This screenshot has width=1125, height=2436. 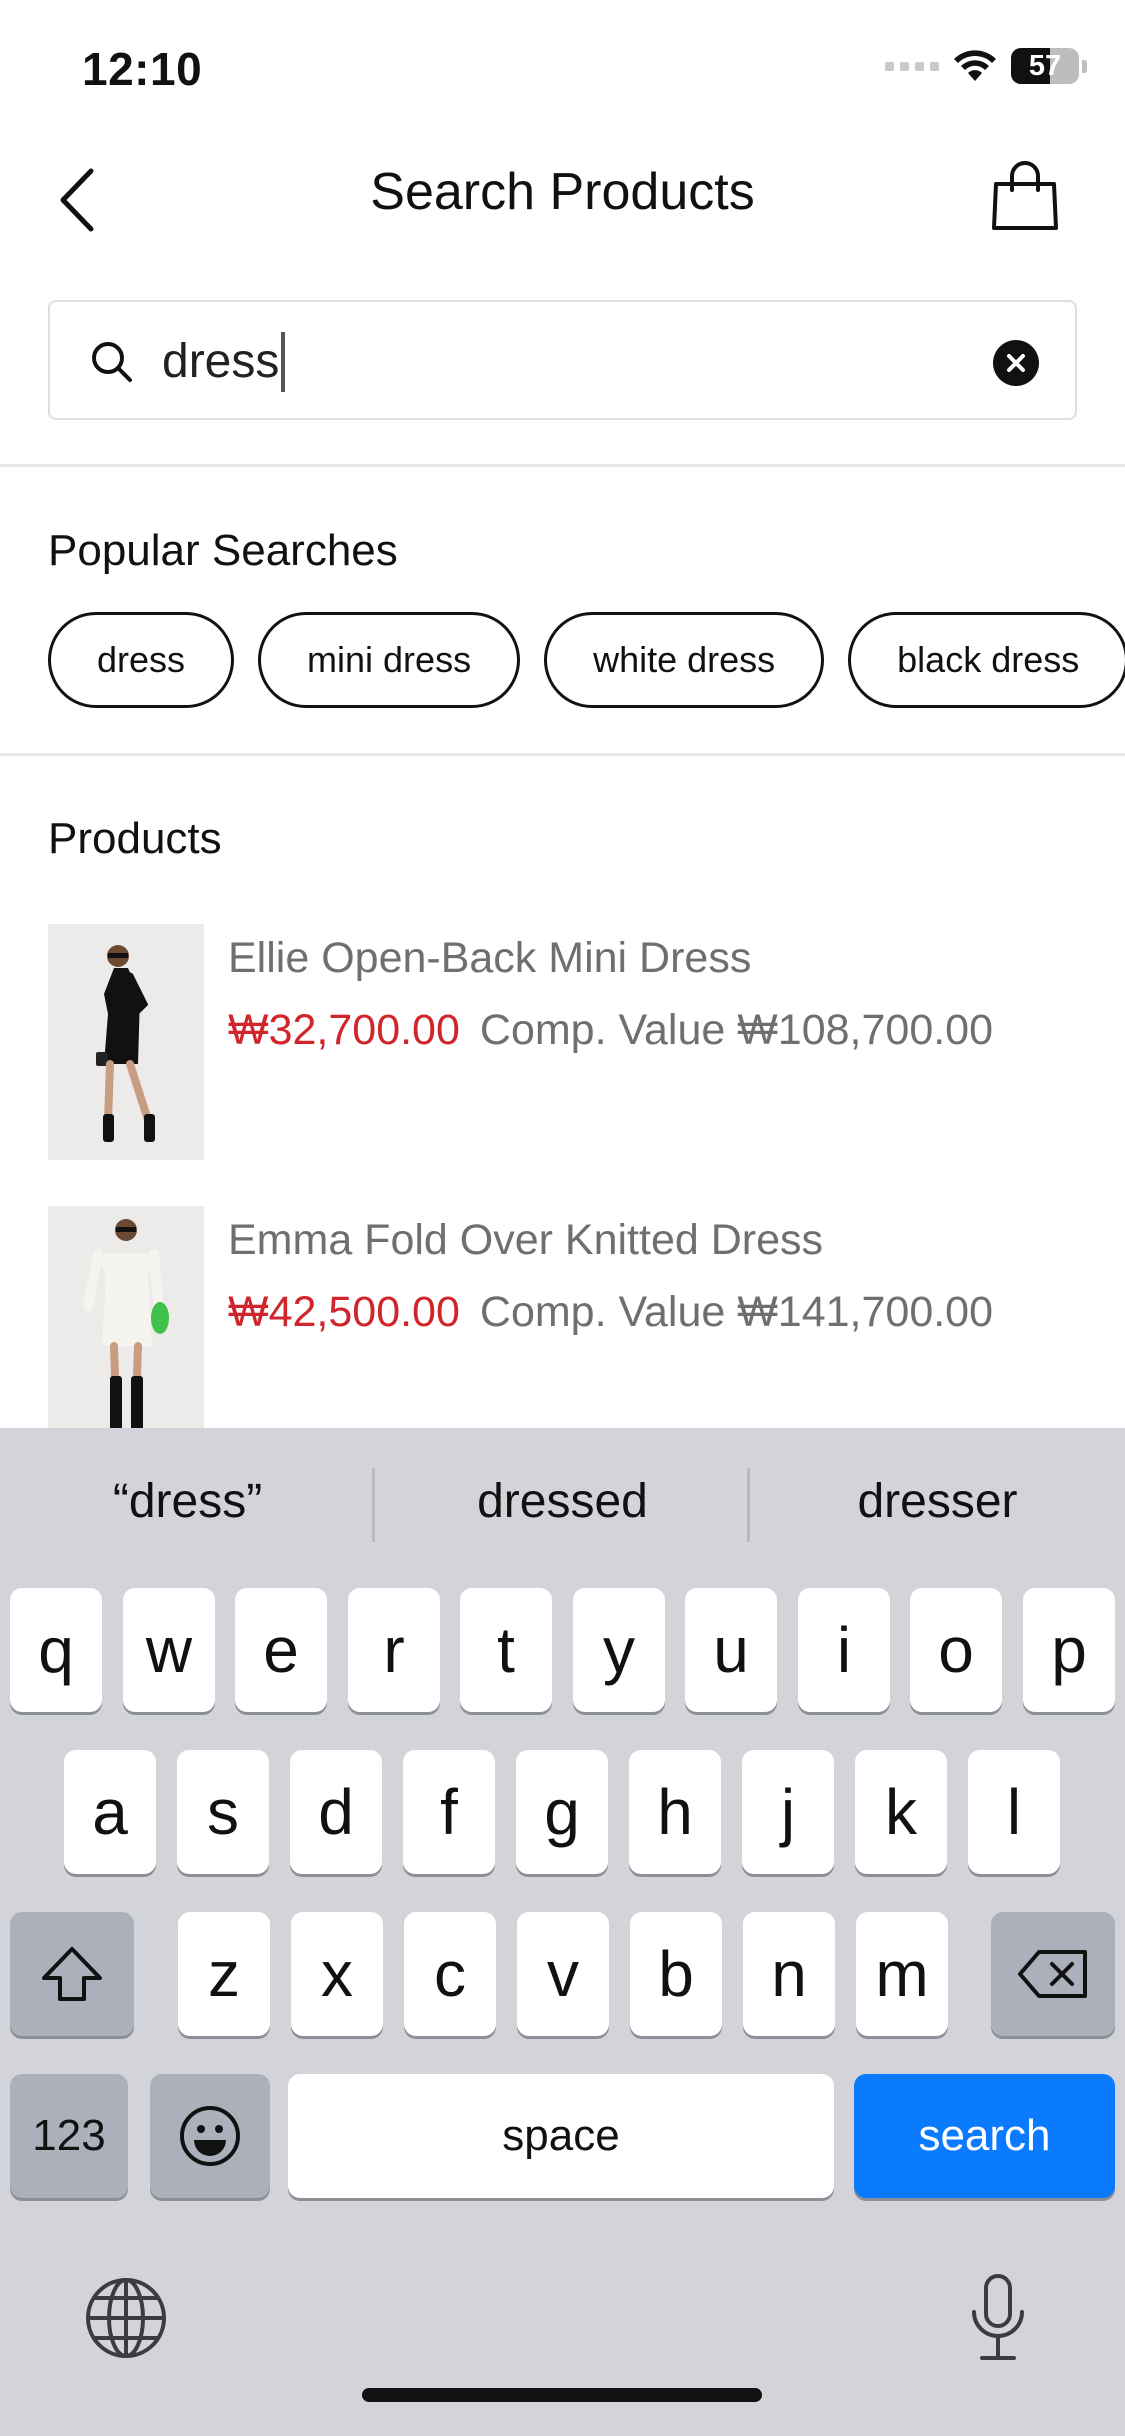 What do you see at coordinates (901, 1812) in the screenshot?
I see `key-k: k` at bounding box center [901, 1812].